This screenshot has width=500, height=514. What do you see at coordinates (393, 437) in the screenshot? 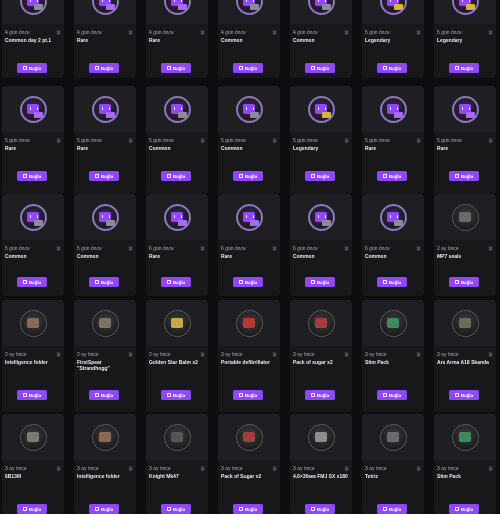
I see `tetriz-icon` at bounding box center [393, 437].